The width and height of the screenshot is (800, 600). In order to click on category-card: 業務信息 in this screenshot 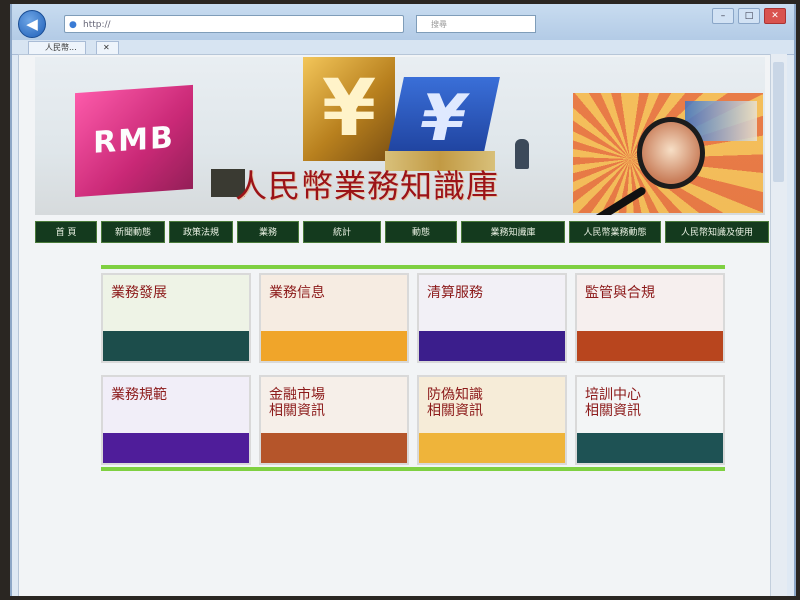, I will do `click(334, 318)`.